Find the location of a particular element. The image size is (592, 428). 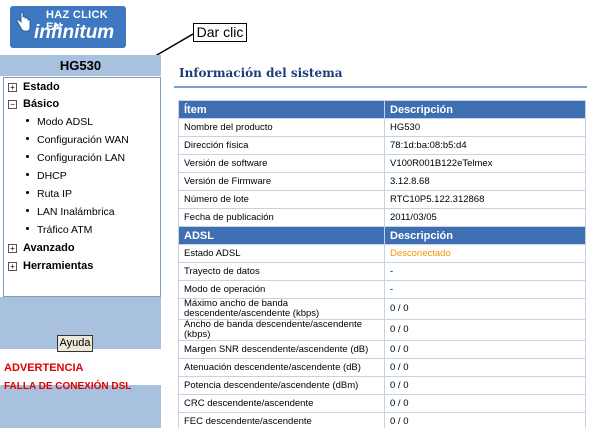

adsl-header-row: ADSL Descripción is located at coordinates (382, 235).